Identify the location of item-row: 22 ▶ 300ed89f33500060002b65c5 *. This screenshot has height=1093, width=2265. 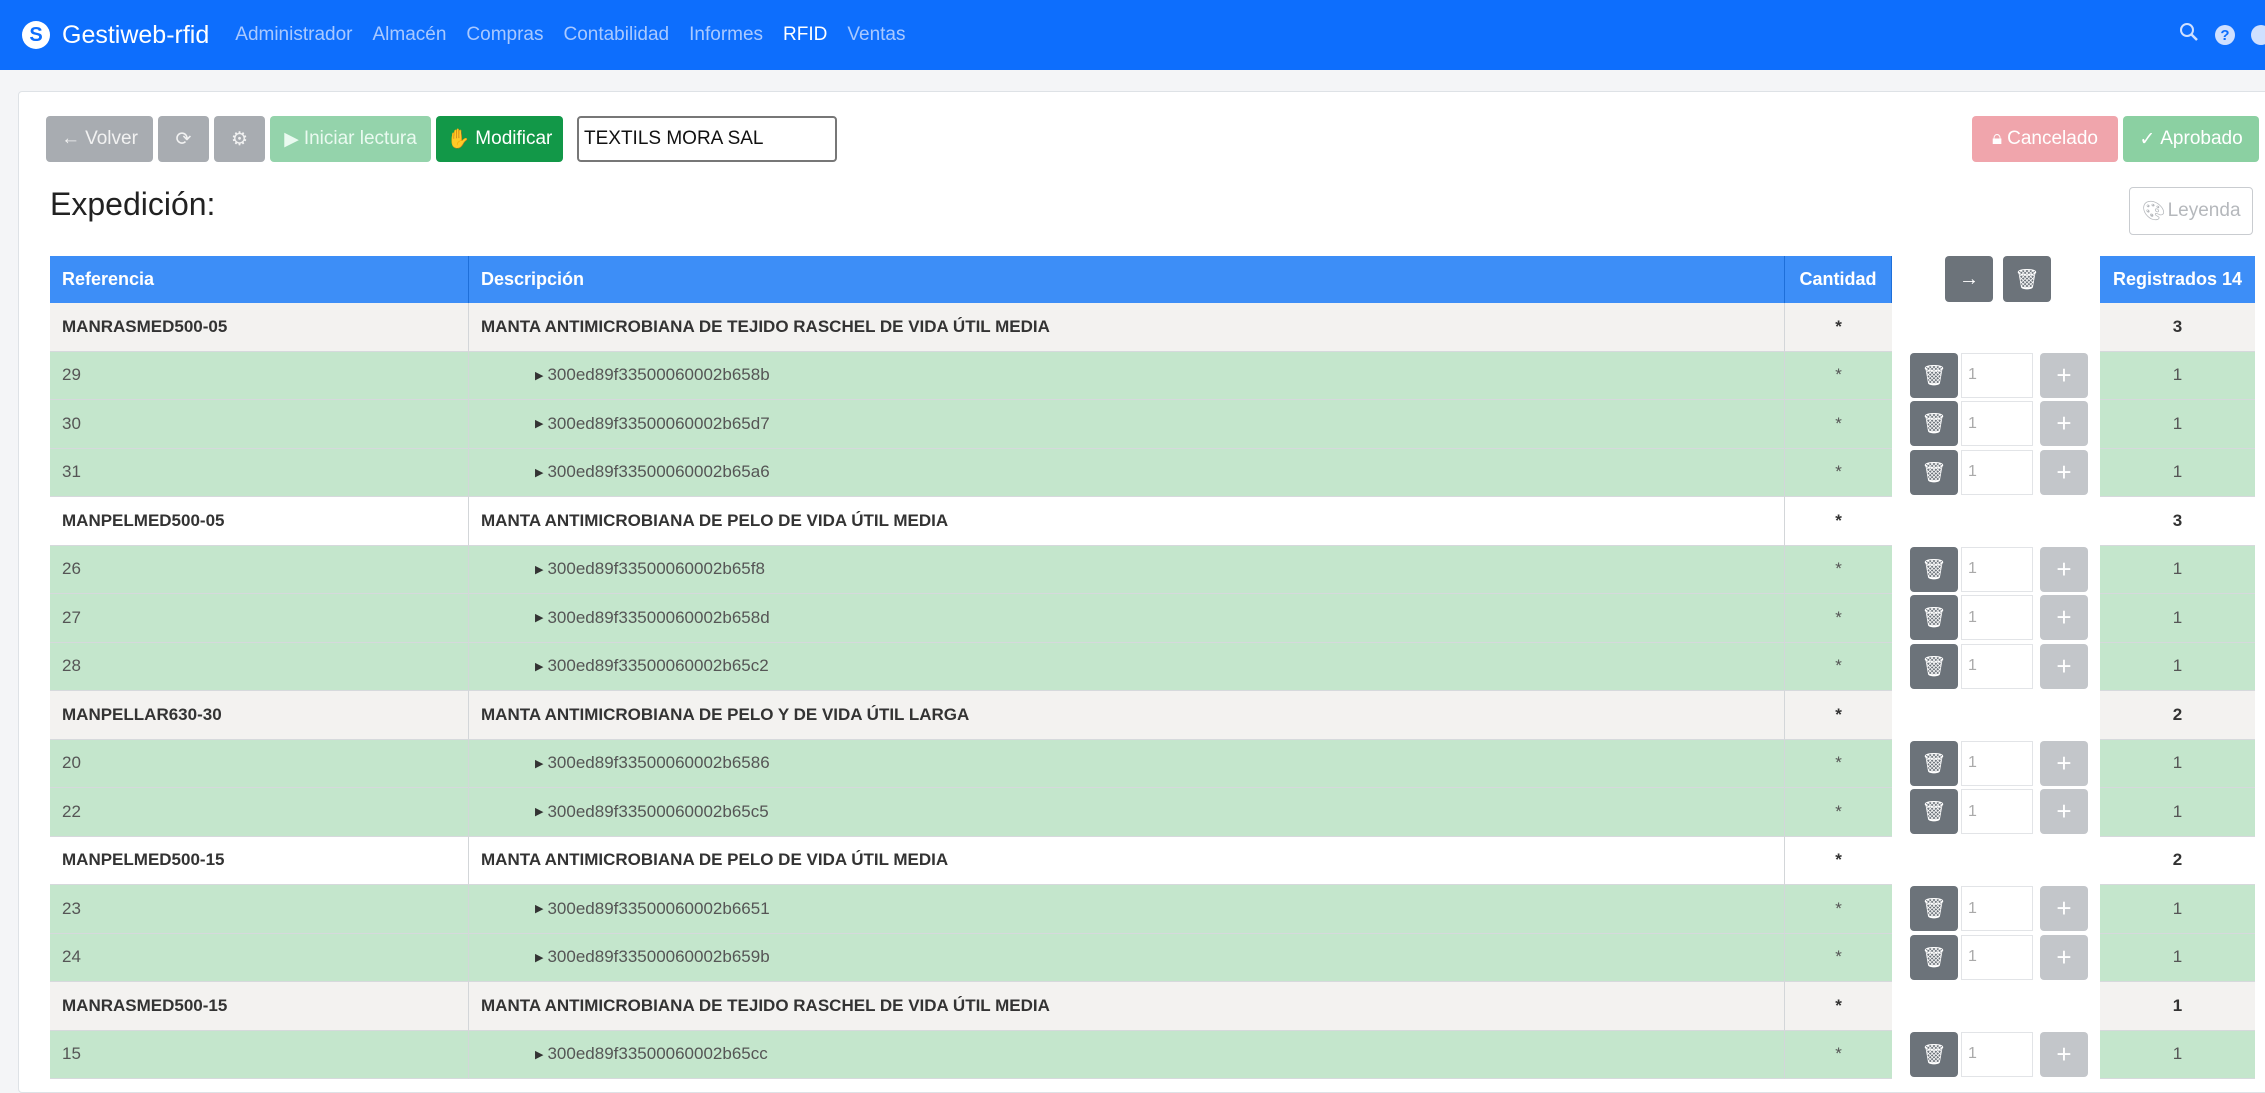
(971, 812).